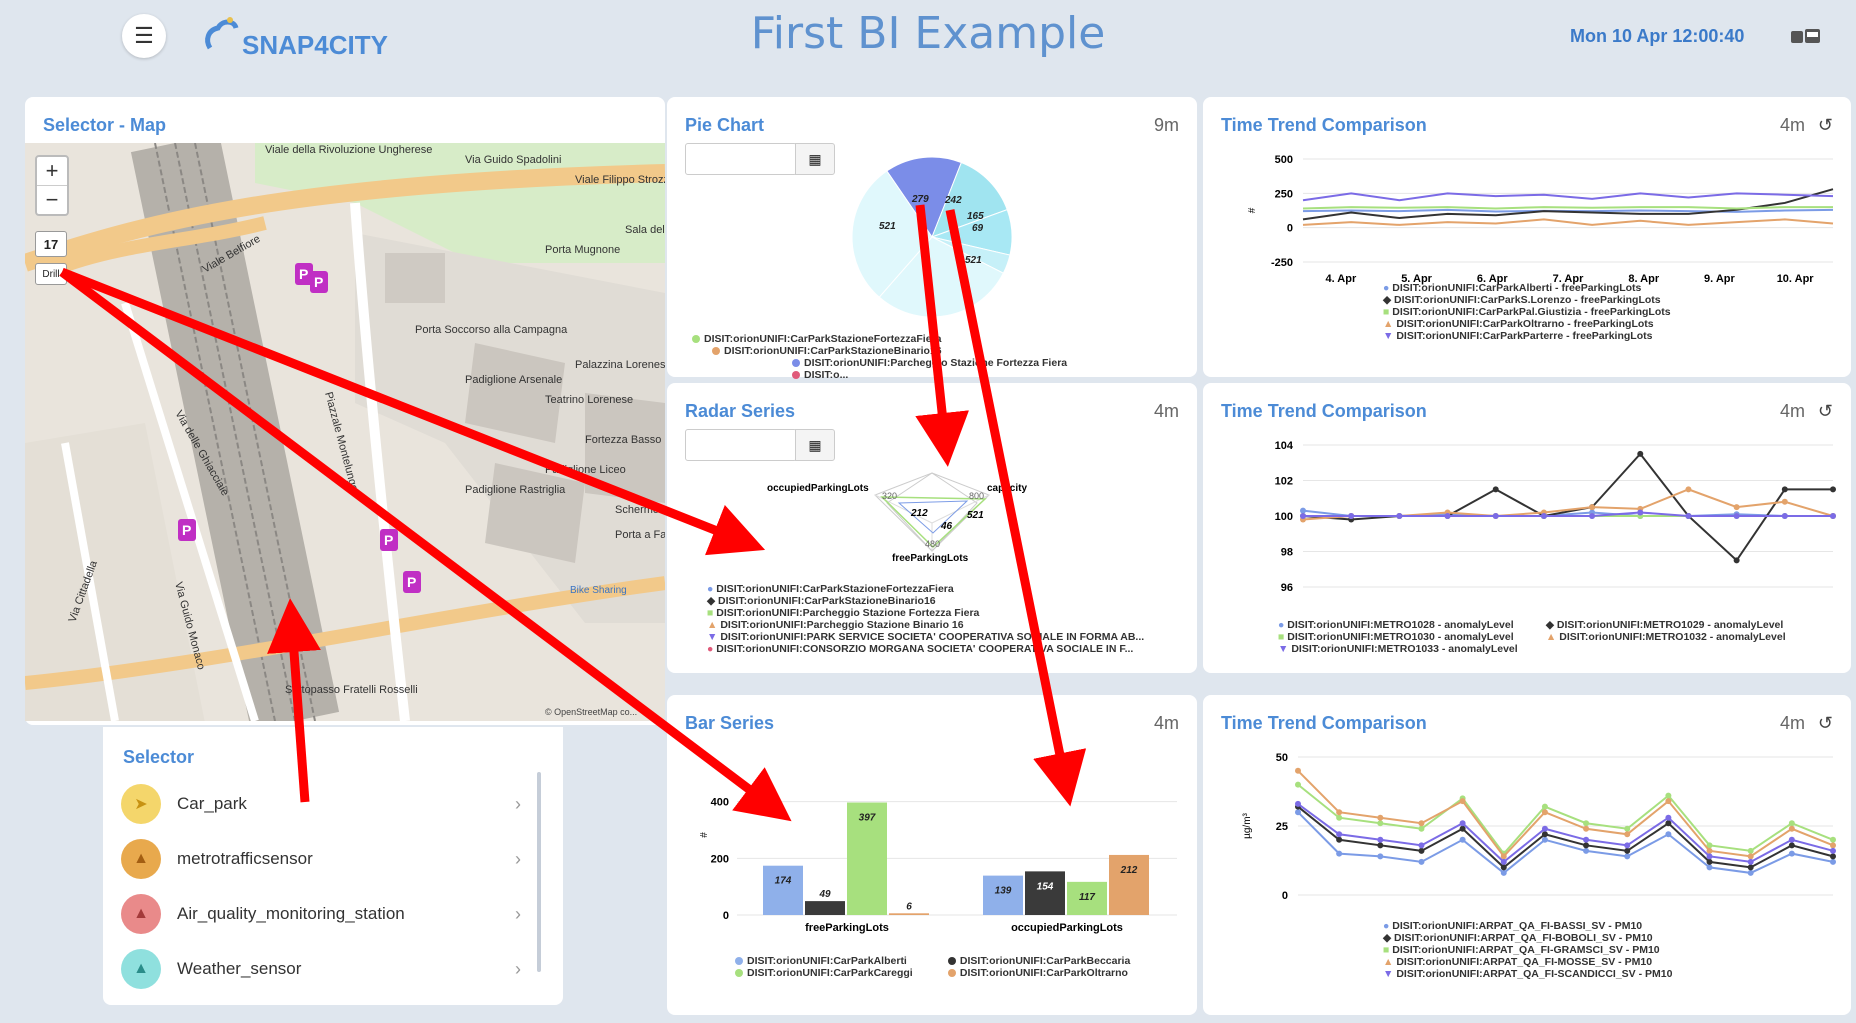  I want to click on legend-item: DISIT:orionUNIFI:CarParkBeccaria, so click(1038, 961).